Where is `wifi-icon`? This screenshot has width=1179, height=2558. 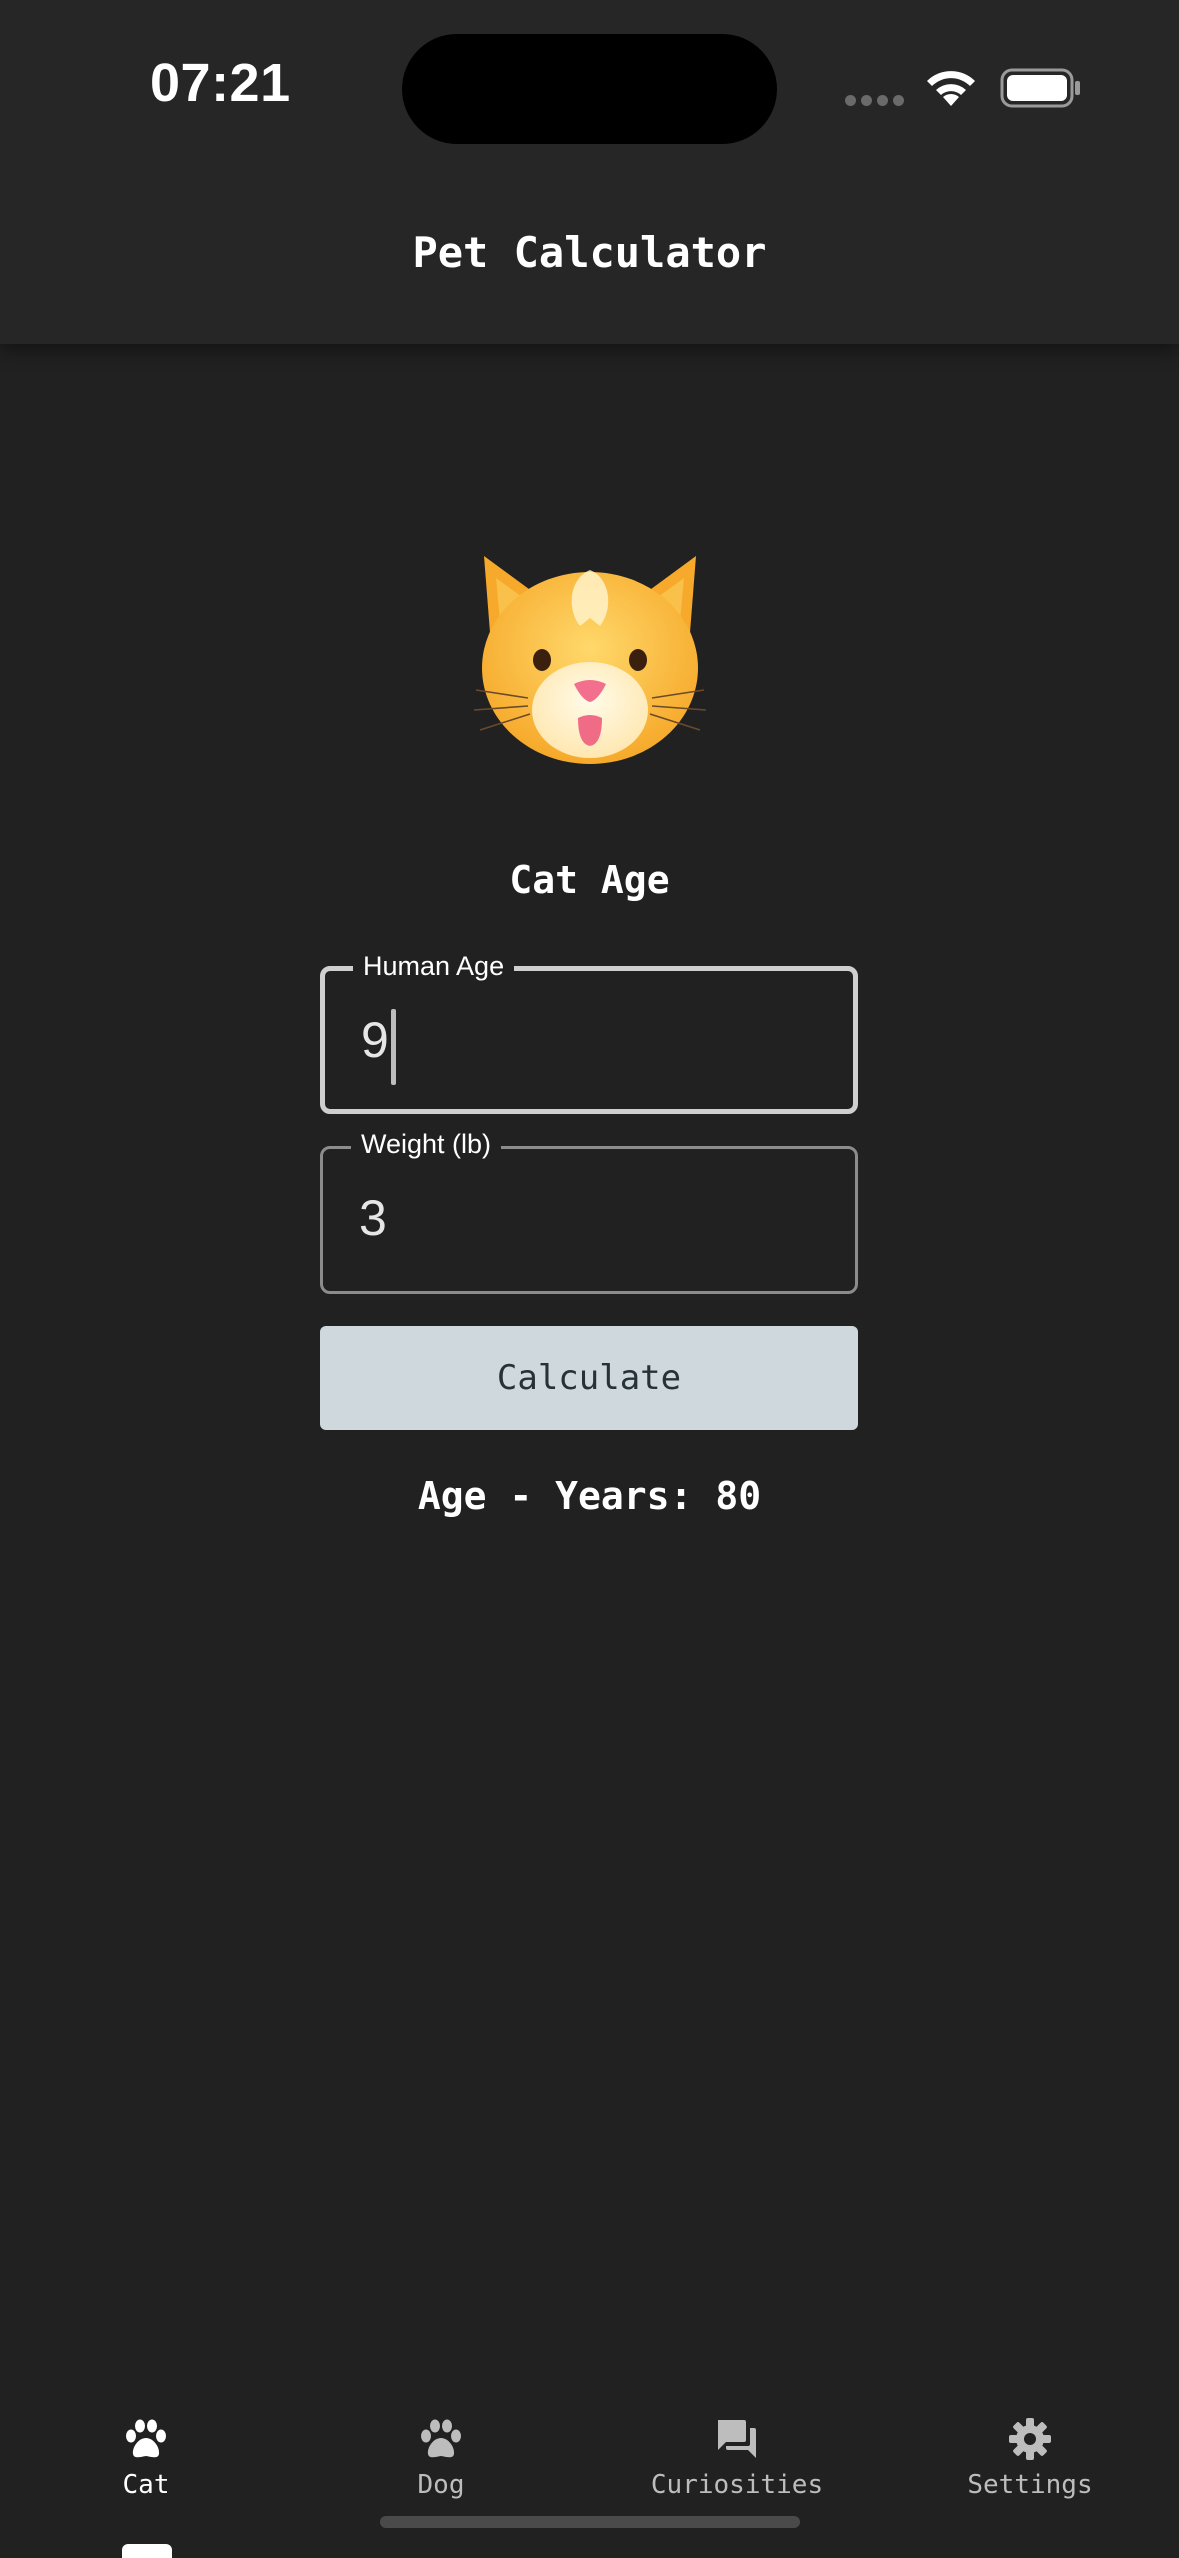
wifi-icon is located at coordinates (951, 88).